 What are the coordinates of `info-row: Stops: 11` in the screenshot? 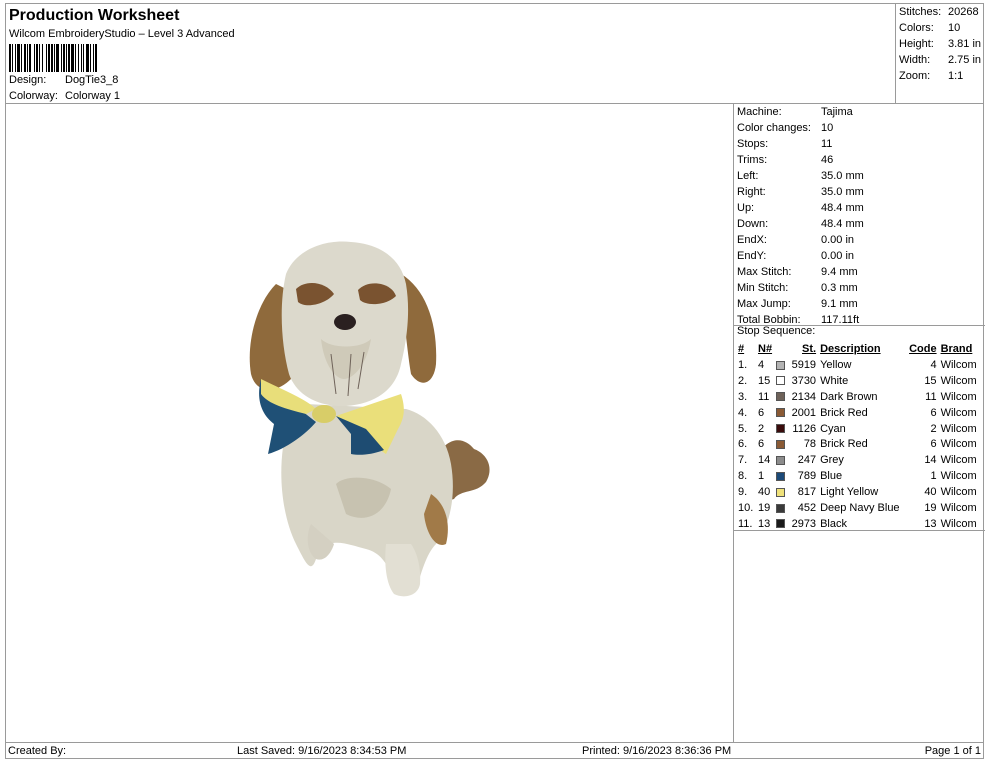 It's located at (785, 144).